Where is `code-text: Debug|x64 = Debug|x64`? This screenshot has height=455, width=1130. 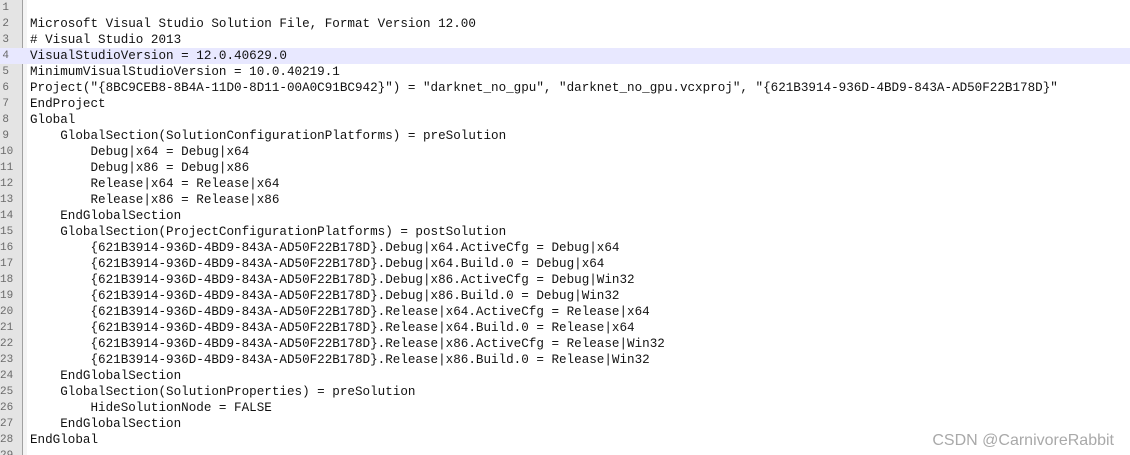
code-text: Debug|x64 = Debug|x64 is located at coordinates (139, 152).